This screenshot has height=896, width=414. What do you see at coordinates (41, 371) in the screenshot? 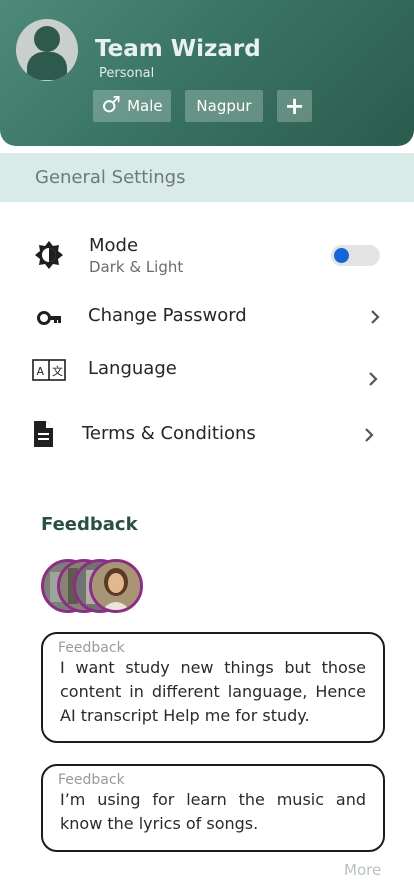
I see `svg-text: A` at bounding box center [41, 371].